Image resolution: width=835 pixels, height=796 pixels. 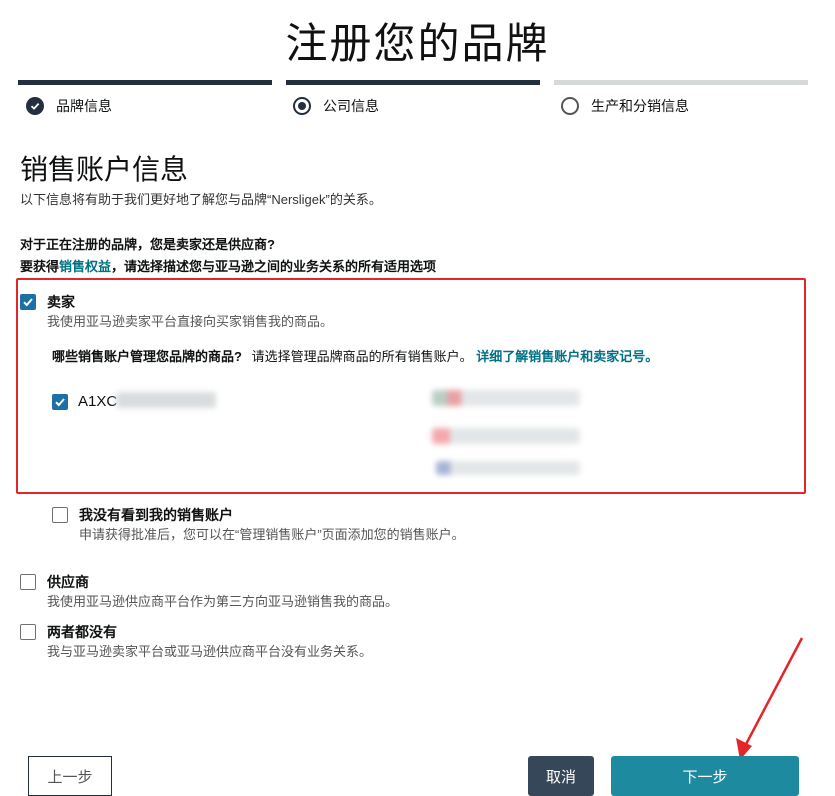 What do you see at coordinates (60, 515) in the screenshot?
I see `not-seen-account-checkbox` at bounding box center [60, 515].